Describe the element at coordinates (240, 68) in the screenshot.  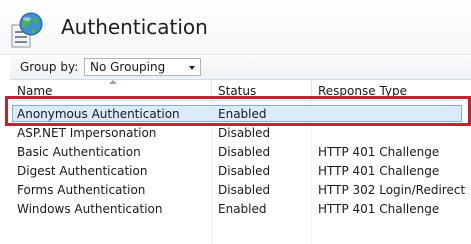
I see `group-by-toolbar: Group by: No Grouping` at that location.